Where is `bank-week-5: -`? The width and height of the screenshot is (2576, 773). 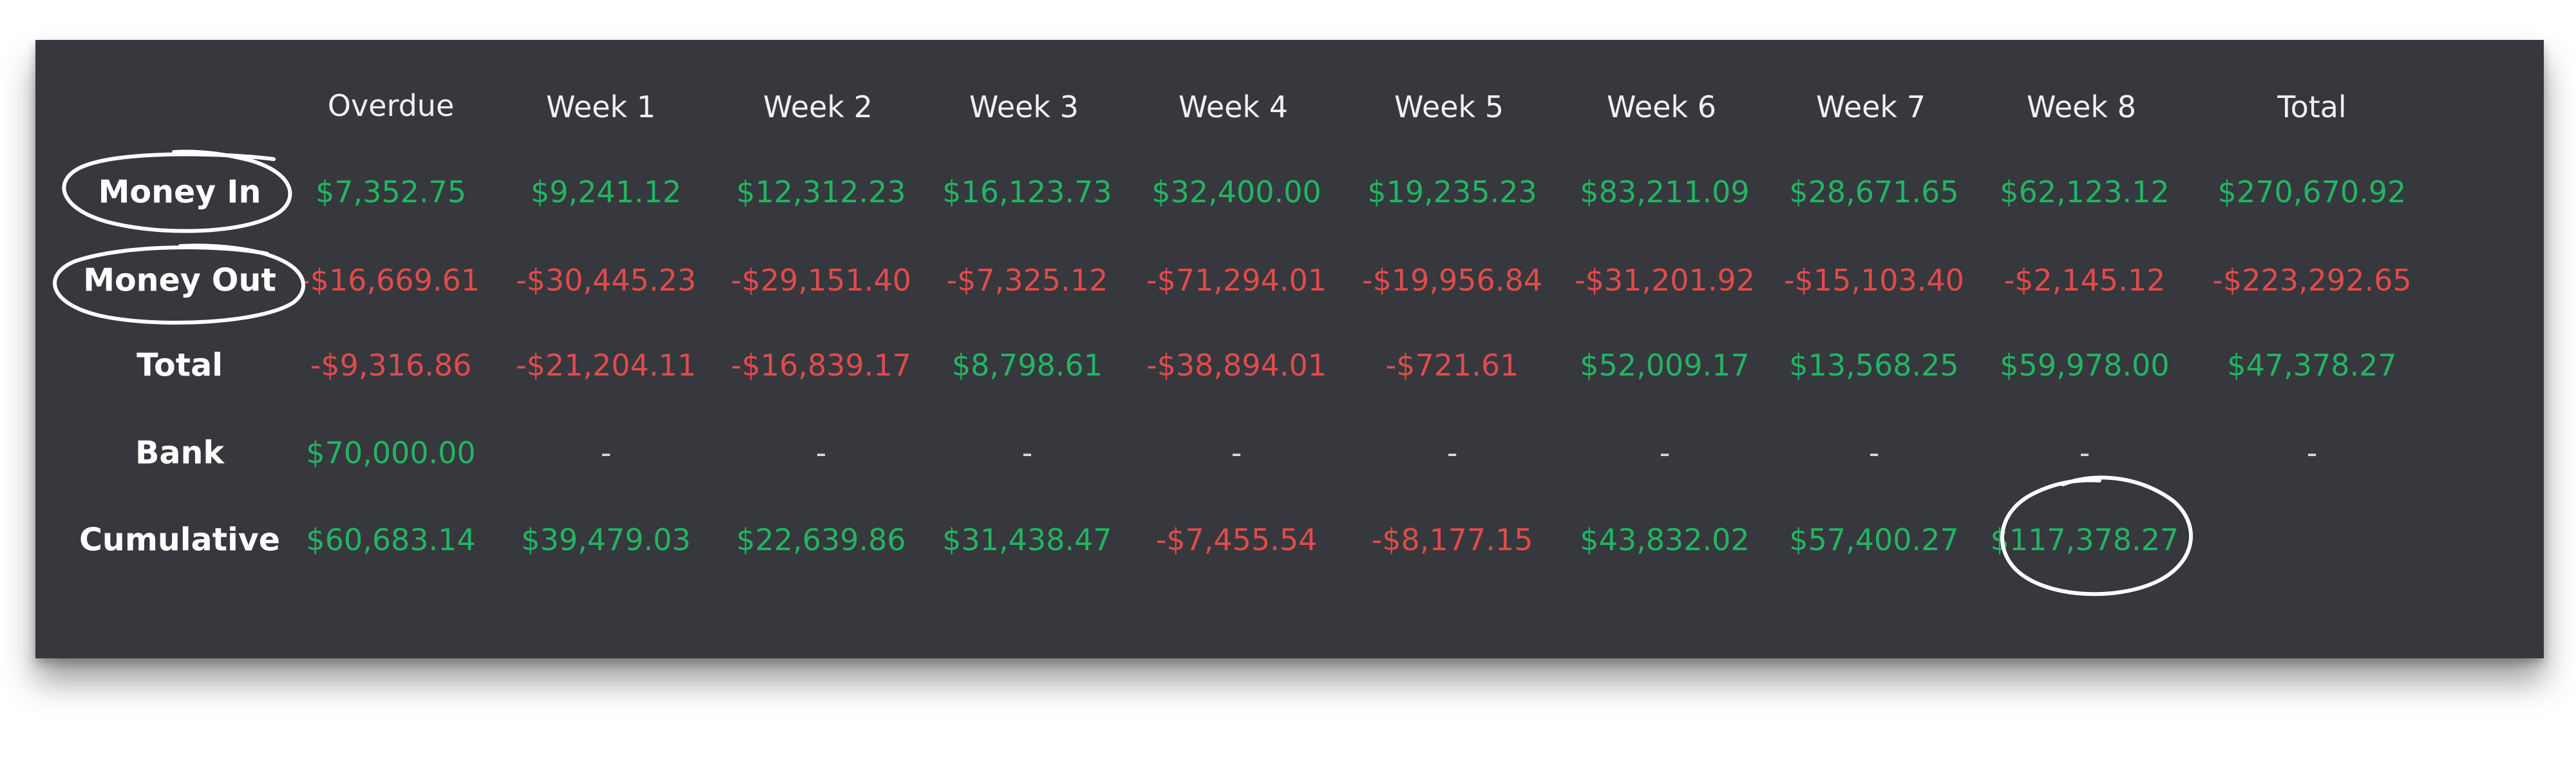
bank-week-5: - is located at coordinates (1452, 452).